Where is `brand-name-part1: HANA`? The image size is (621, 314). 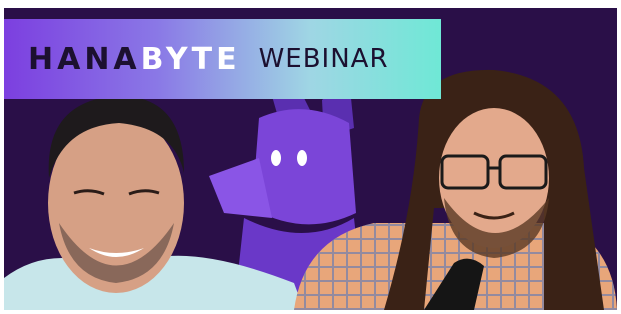 brand-name-part1: HANA is located at coordinates (84, 59).